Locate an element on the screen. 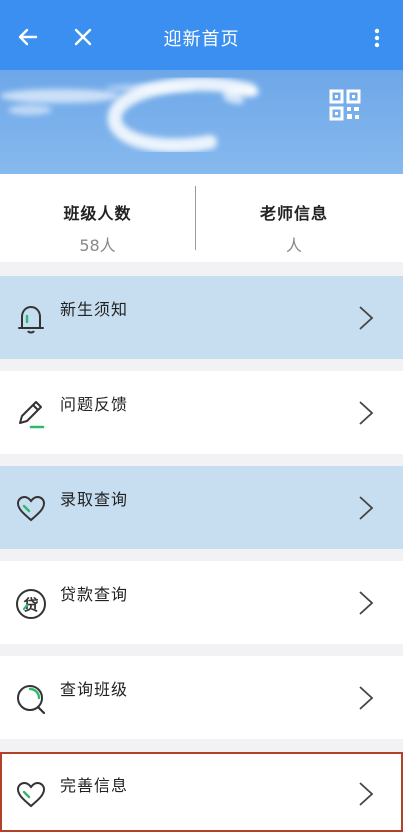 This screenshot has width=403, height=832. menu-label-complete-info: 完善信息 is located at coordinates (94, 785).